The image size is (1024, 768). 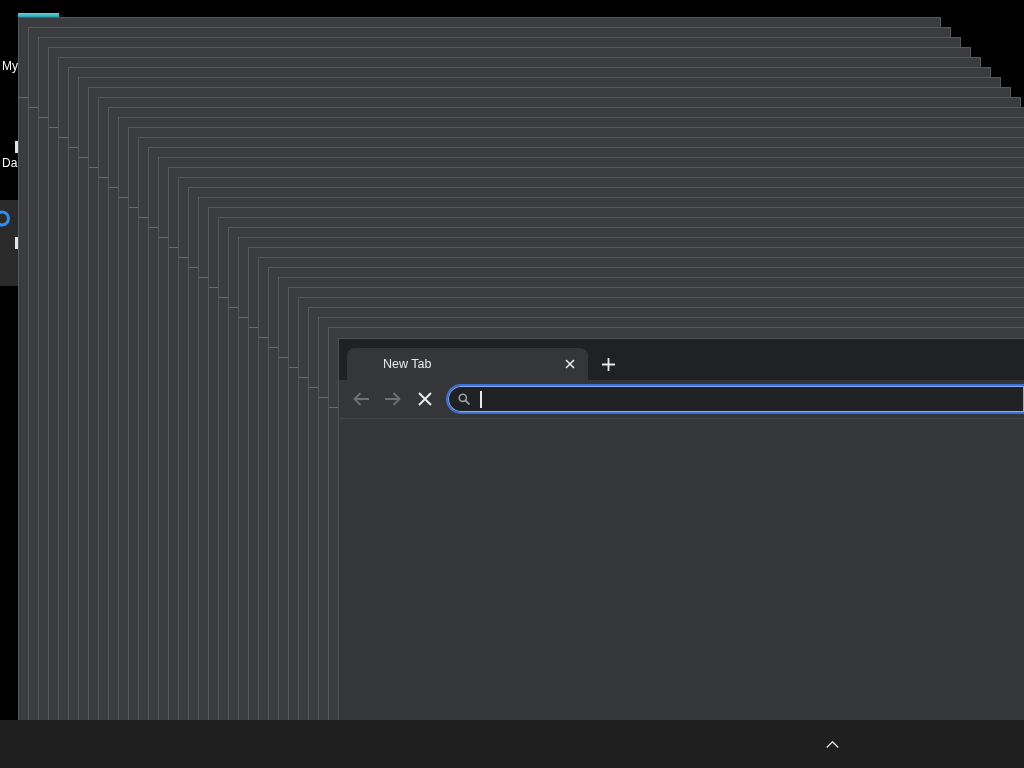 What do you see at coordinates (38, 15) in the screenshot?
I see `accent-strip` at bounding box center [38, 15].